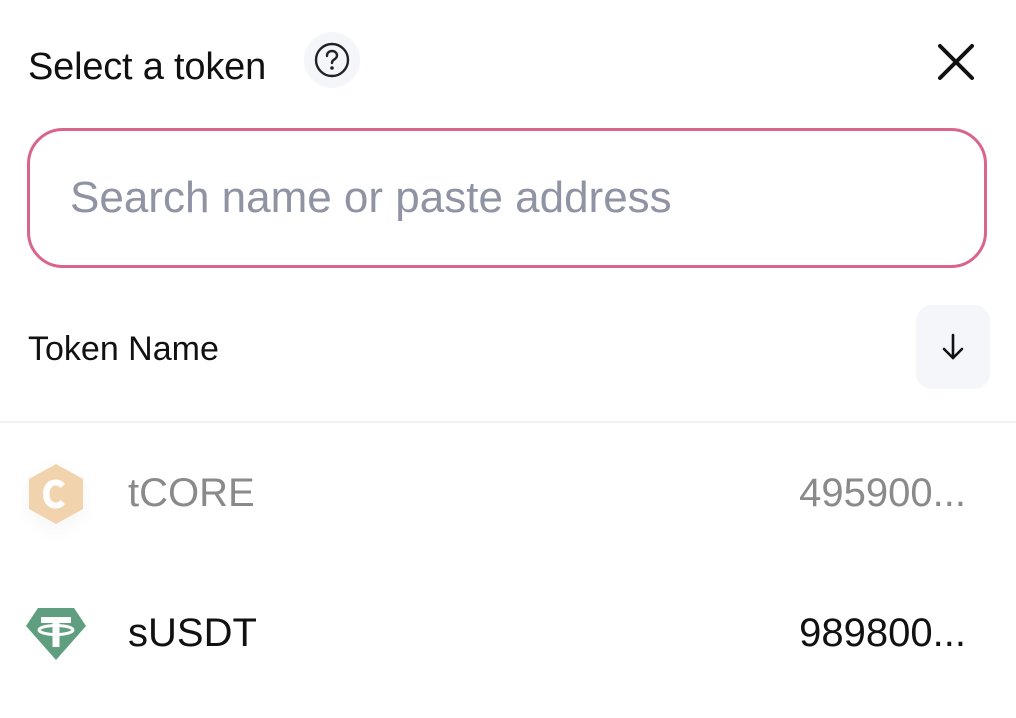 The height and width of the screenshot is (718, 1016). Describe the element at coordinates (508, 422) in the screenshot. I see `divider` at that location.